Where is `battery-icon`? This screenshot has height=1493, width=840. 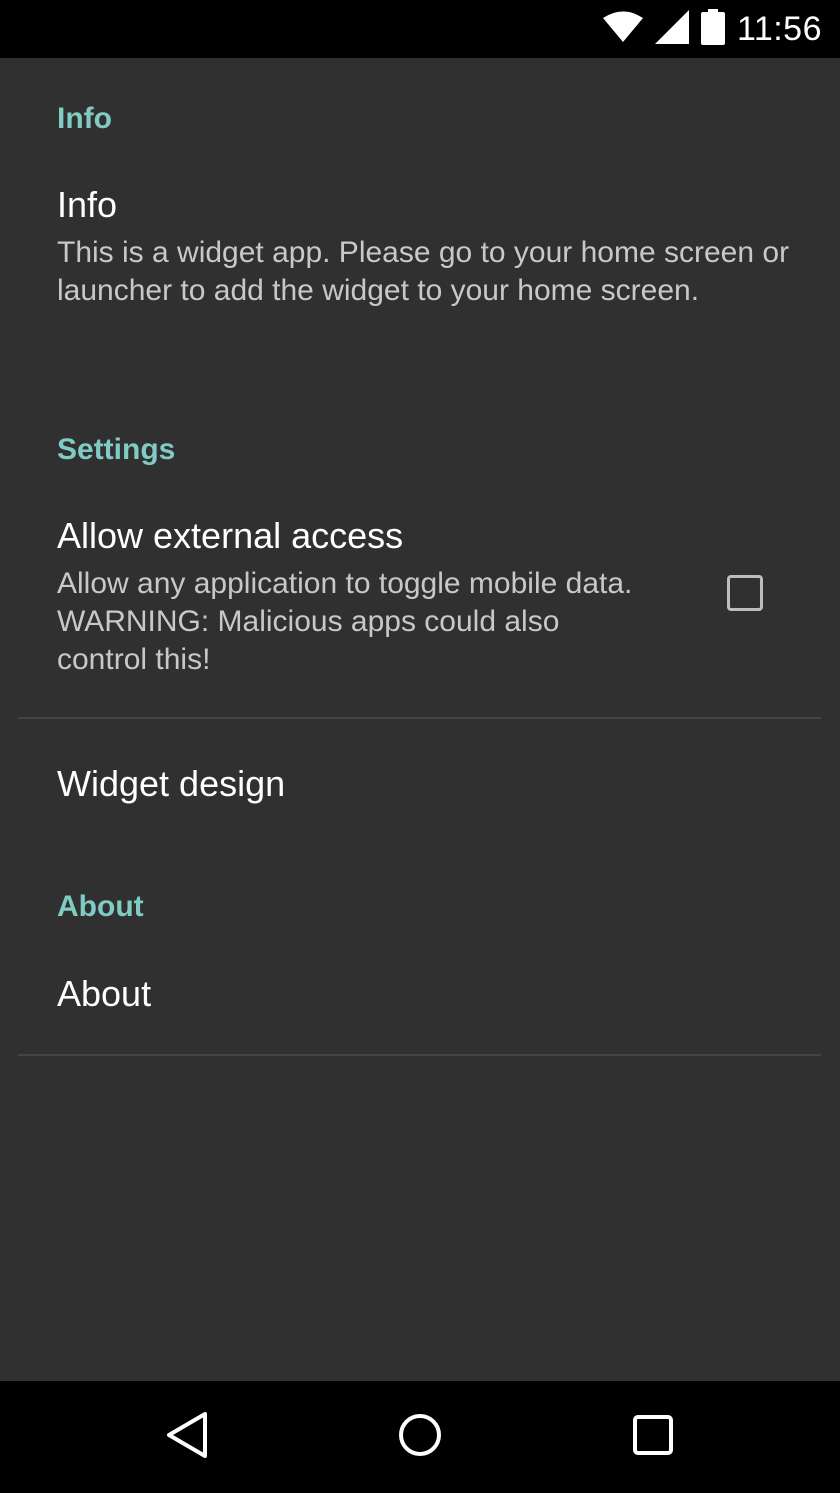
battery-icon is located at coordinates (712, 29).